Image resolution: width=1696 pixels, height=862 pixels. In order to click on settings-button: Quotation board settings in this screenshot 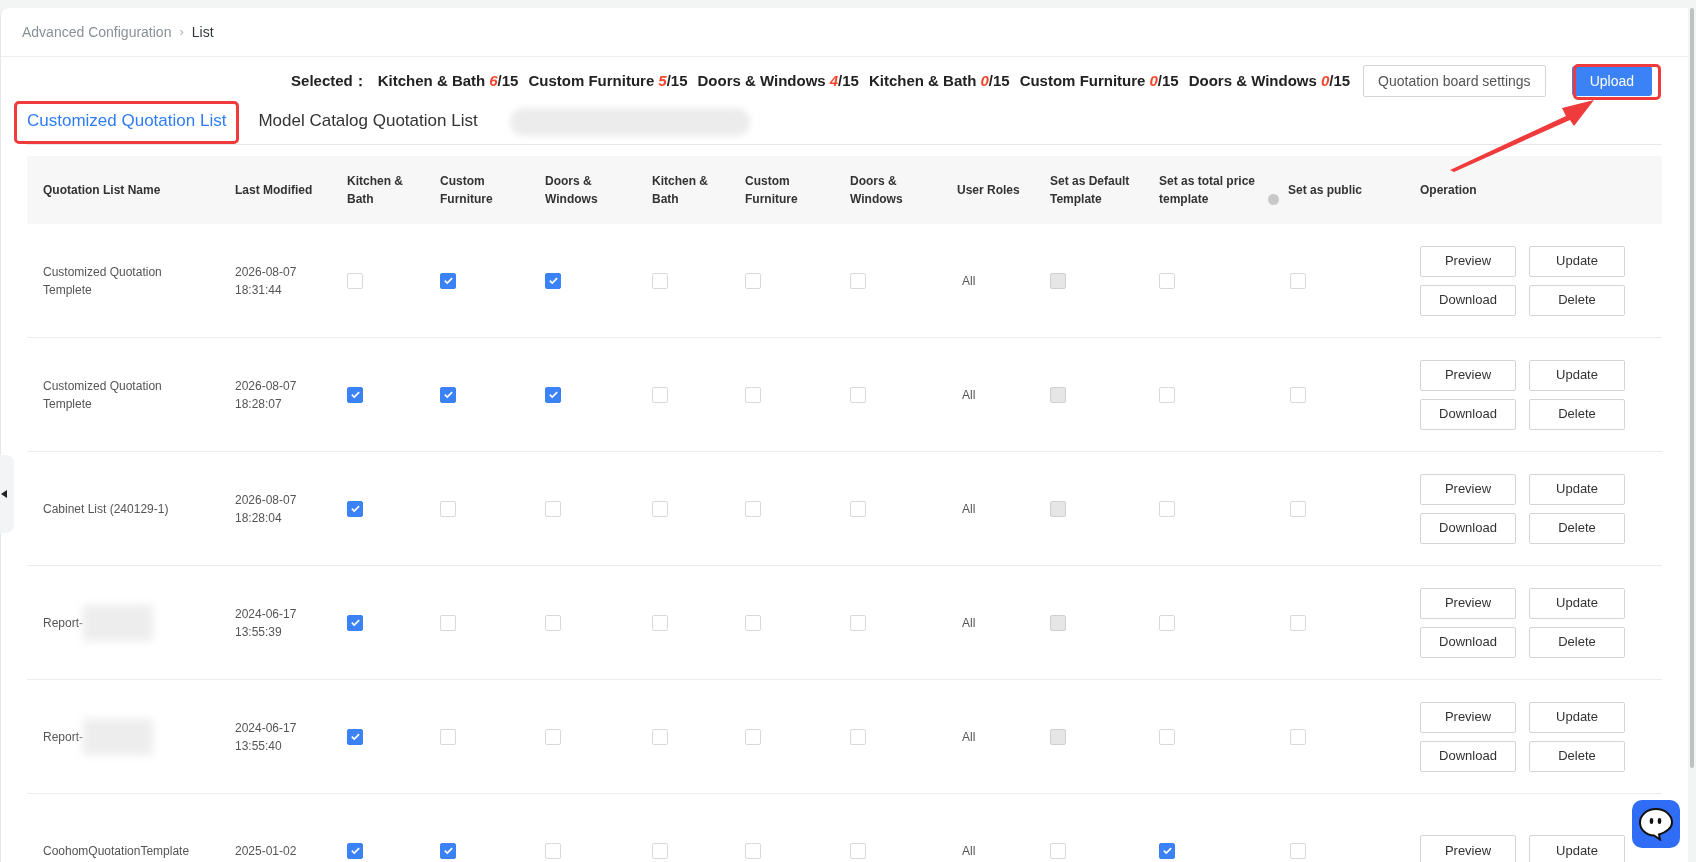, I will do `click(1454, 81)`.